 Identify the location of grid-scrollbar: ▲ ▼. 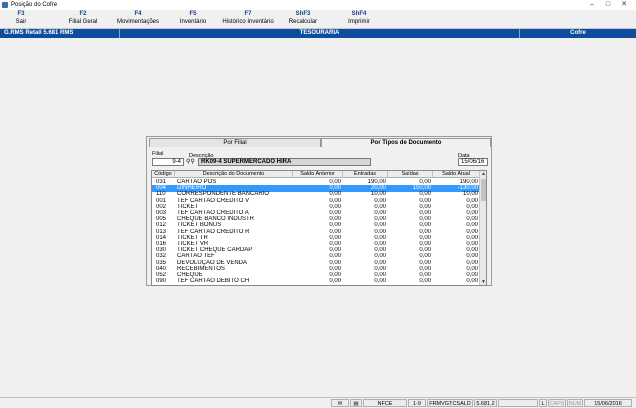
(482, 228).